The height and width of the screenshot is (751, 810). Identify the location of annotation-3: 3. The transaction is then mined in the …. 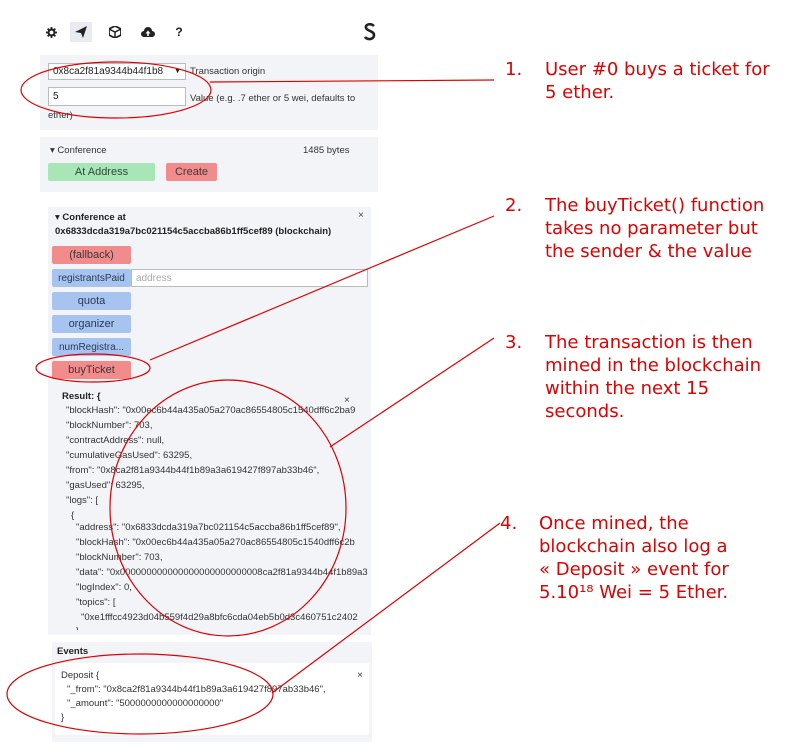
(655, 380).